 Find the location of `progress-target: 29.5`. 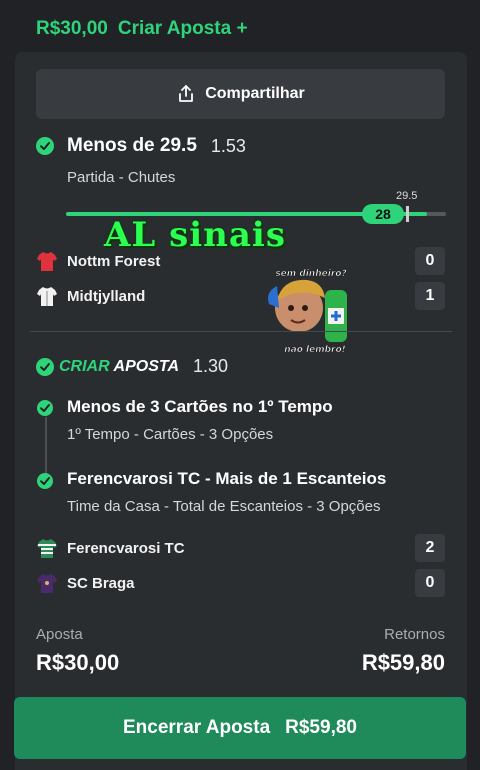

progress-target: 29.5 is located at coordinates (407, 196).